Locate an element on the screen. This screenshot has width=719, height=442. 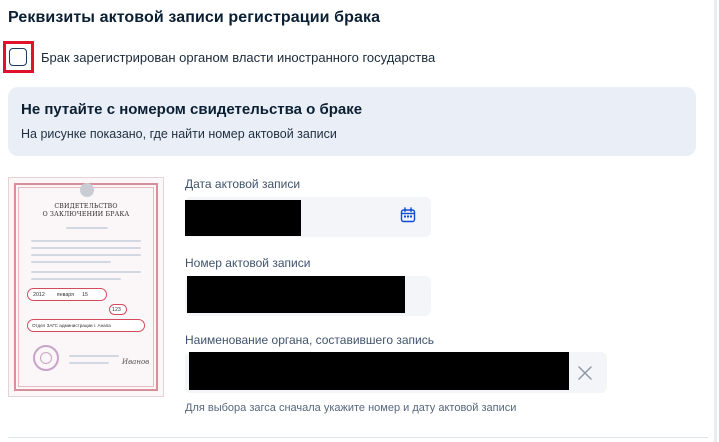
close-icon is located at coordinates (585, 373).